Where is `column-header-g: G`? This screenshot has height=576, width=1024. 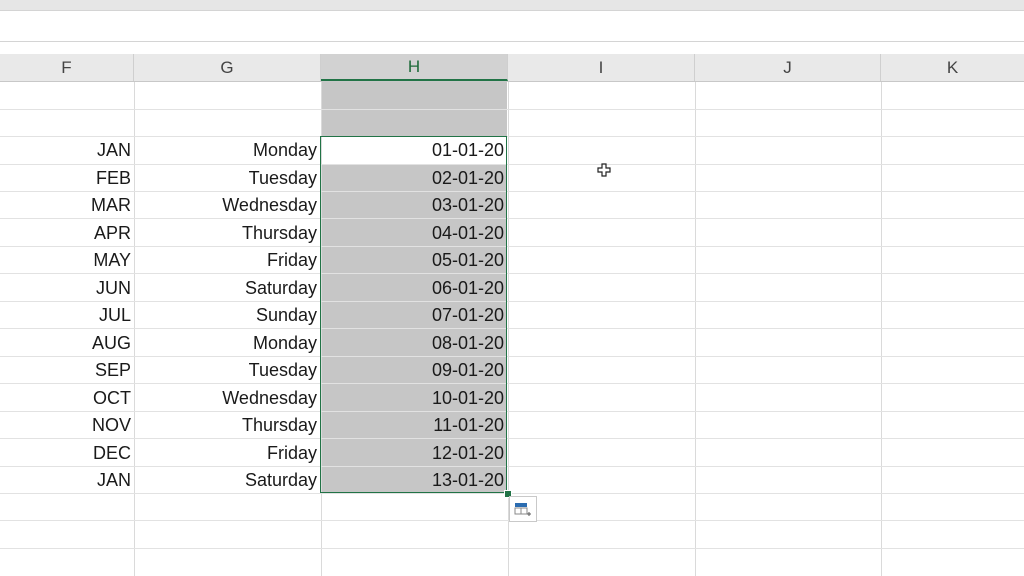
column-header-g: G is located at coordinates (227, 67).